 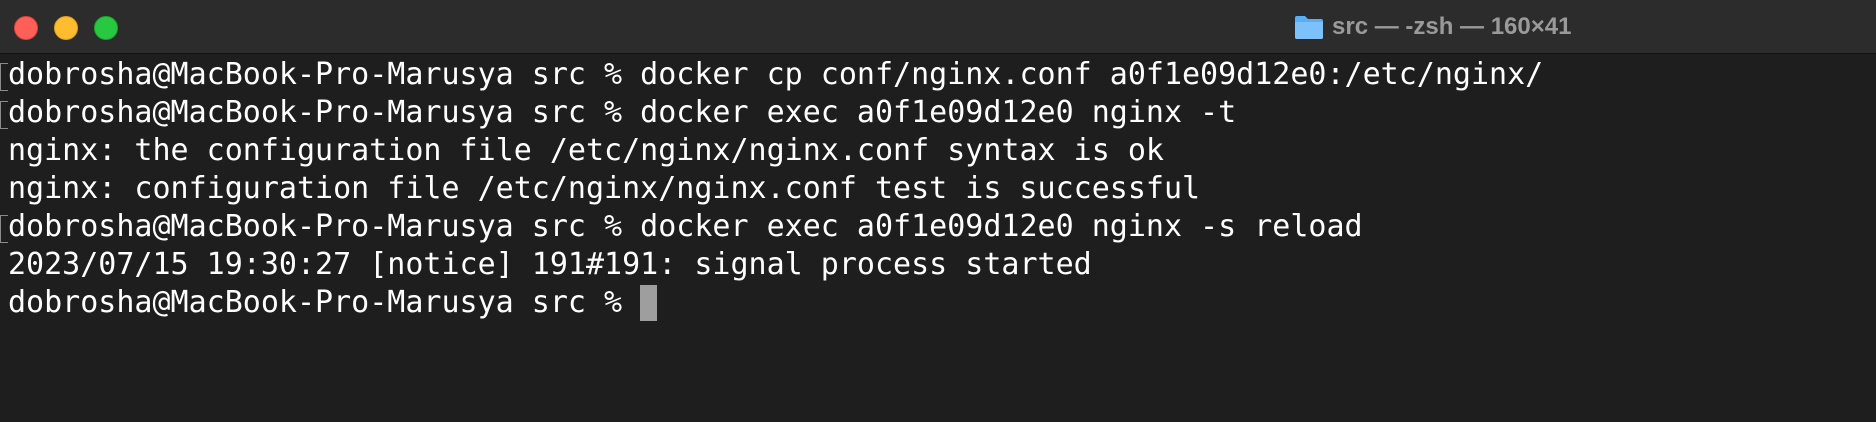 I want to click on window-title: src — -zsh — 160×41, so click(x=1432, y=27).